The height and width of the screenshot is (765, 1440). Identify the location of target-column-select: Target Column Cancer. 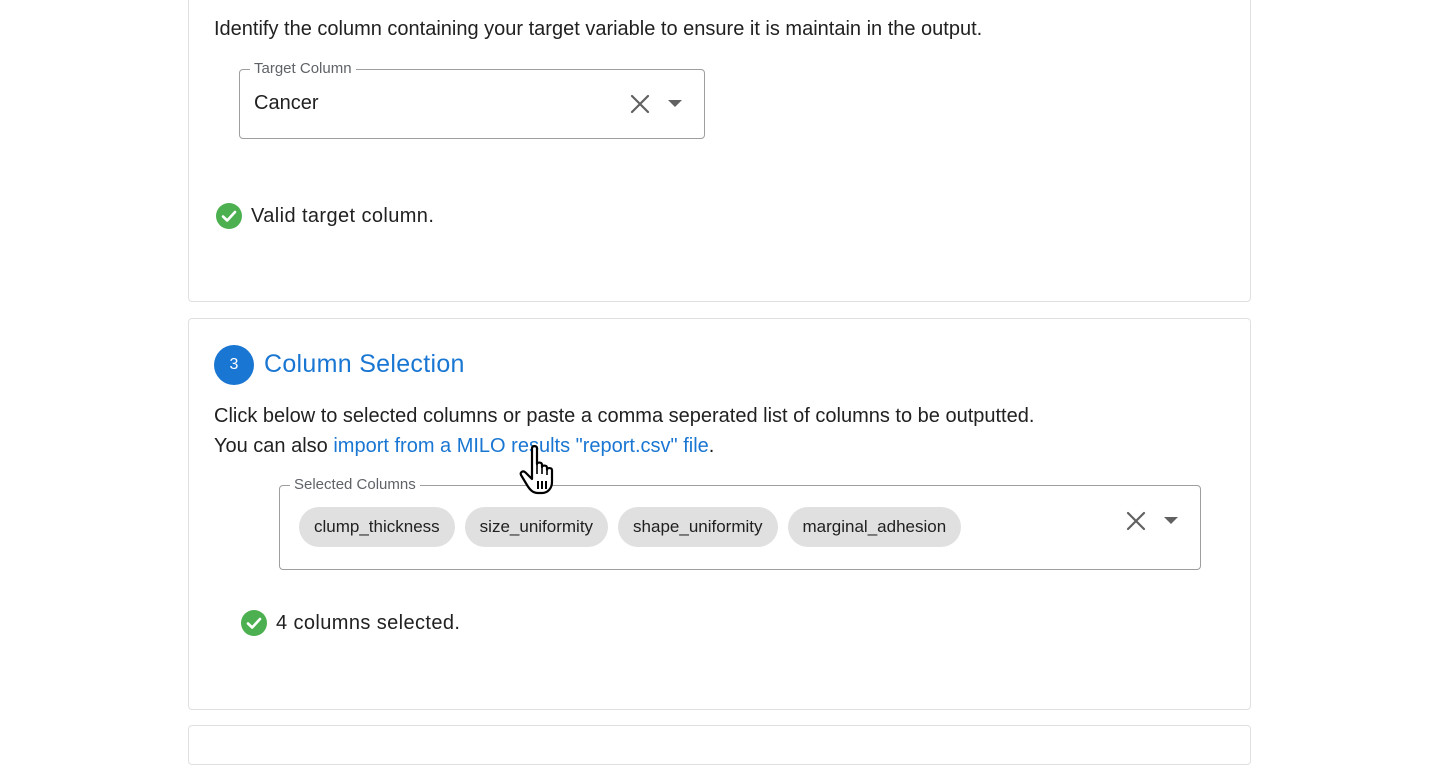
(472, 99).